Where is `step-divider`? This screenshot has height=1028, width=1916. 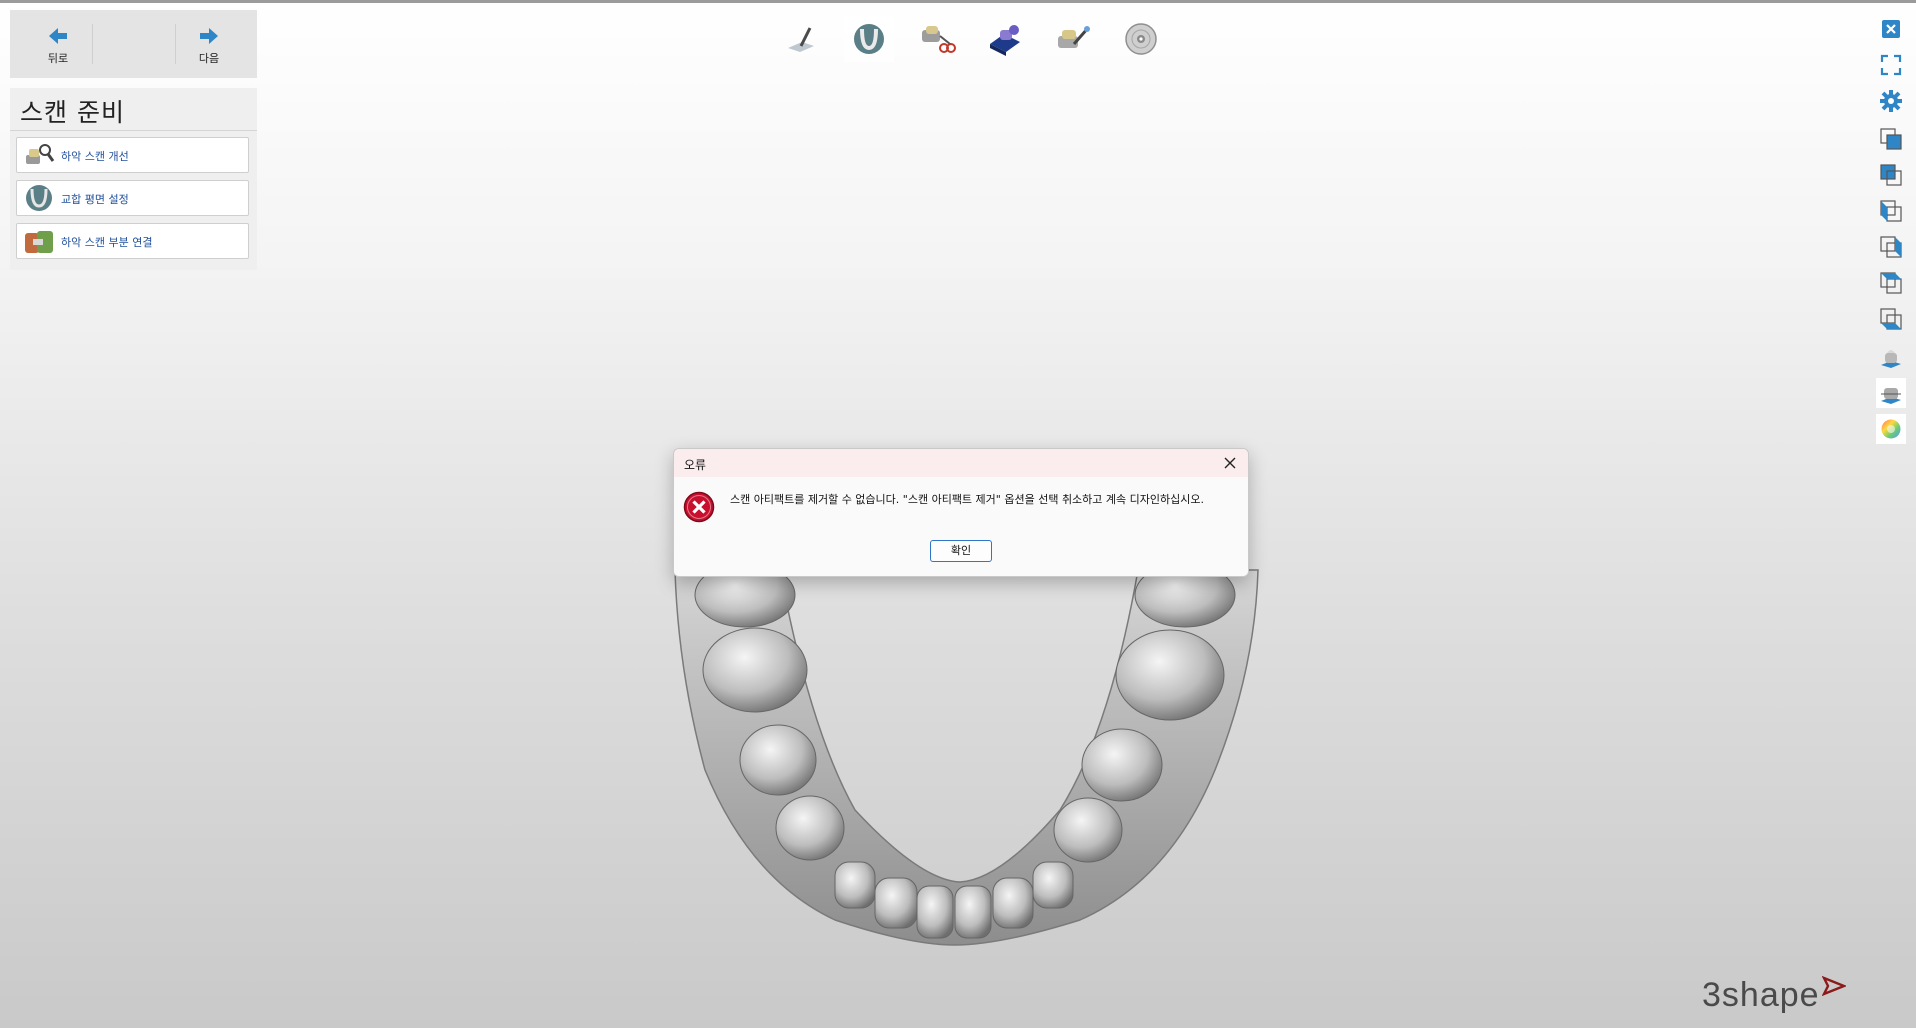 step-divider is located at coordinates (133, 130).